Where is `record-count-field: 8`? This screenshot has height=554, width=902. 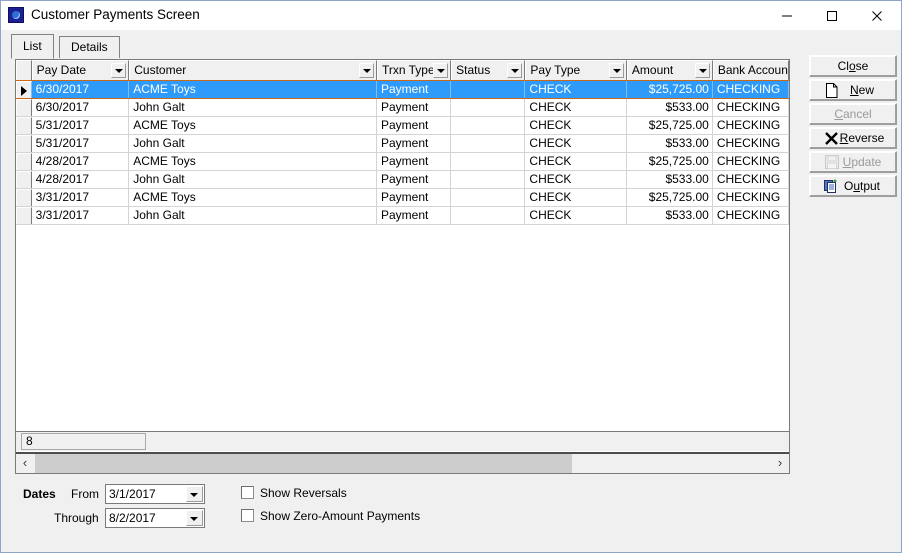
record-count-field: 8 is located at coordinates (83, 441).